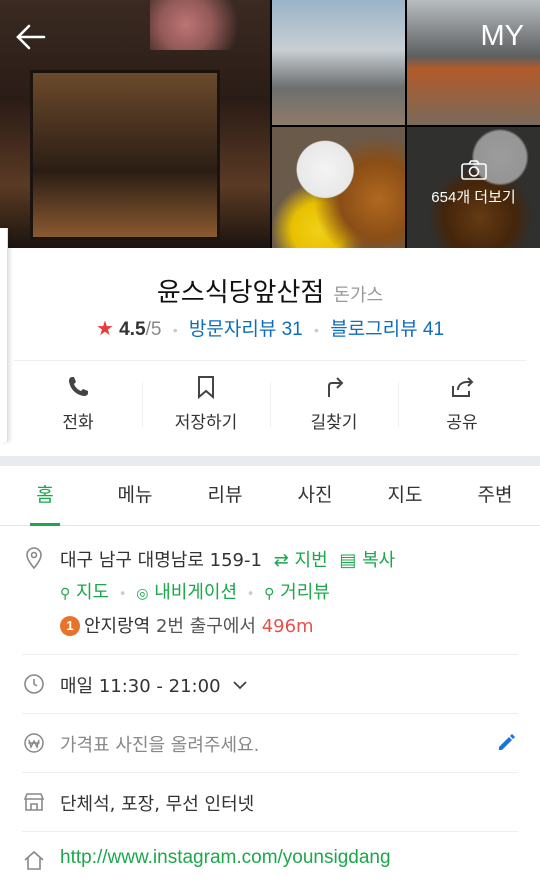  What do you see at coordinates (270, 803) in the screenshot?
I see `amenities-section: 단체석, 포장, 무선 인터넷` at bounding box center [270, 803].